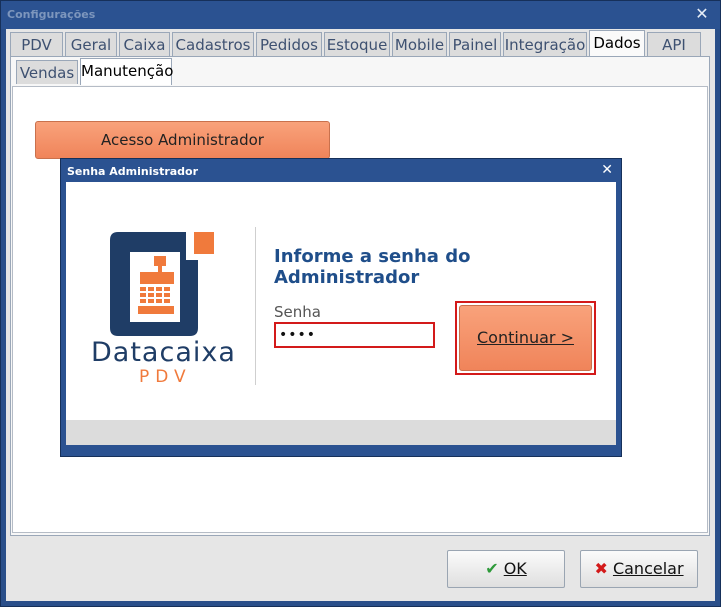  What do you see at coordinates (144, 44) in the screenshot?
I see `tab-caixa: Caixa` at bounding box center [144, 44].